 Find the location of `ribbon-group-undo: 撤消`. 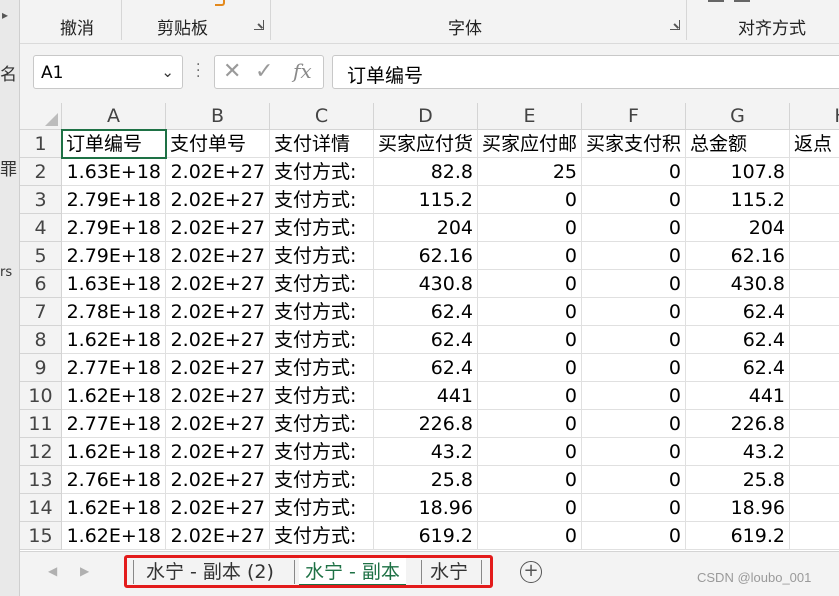

ribbon-group-undo: 撤消 is located at coordinates (77, 26).